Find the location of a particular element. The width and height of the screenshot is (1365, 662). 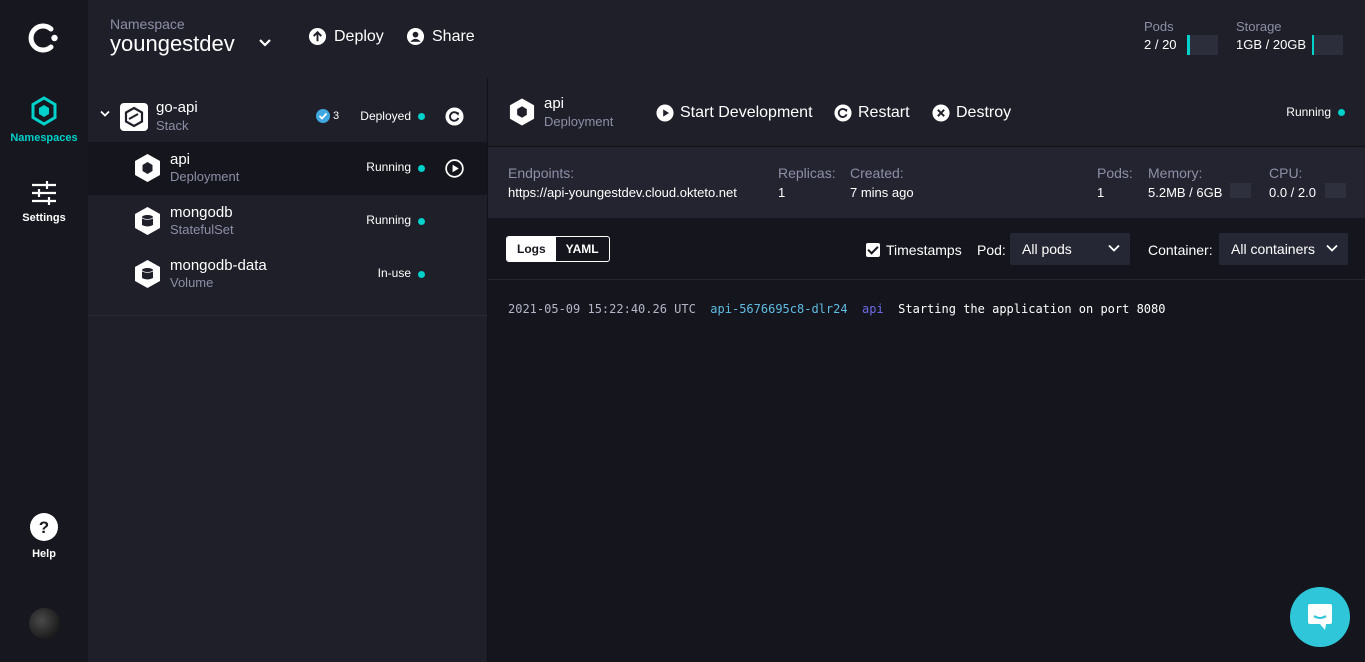

timestamps-checkbox is located at coordinates (873, 250).